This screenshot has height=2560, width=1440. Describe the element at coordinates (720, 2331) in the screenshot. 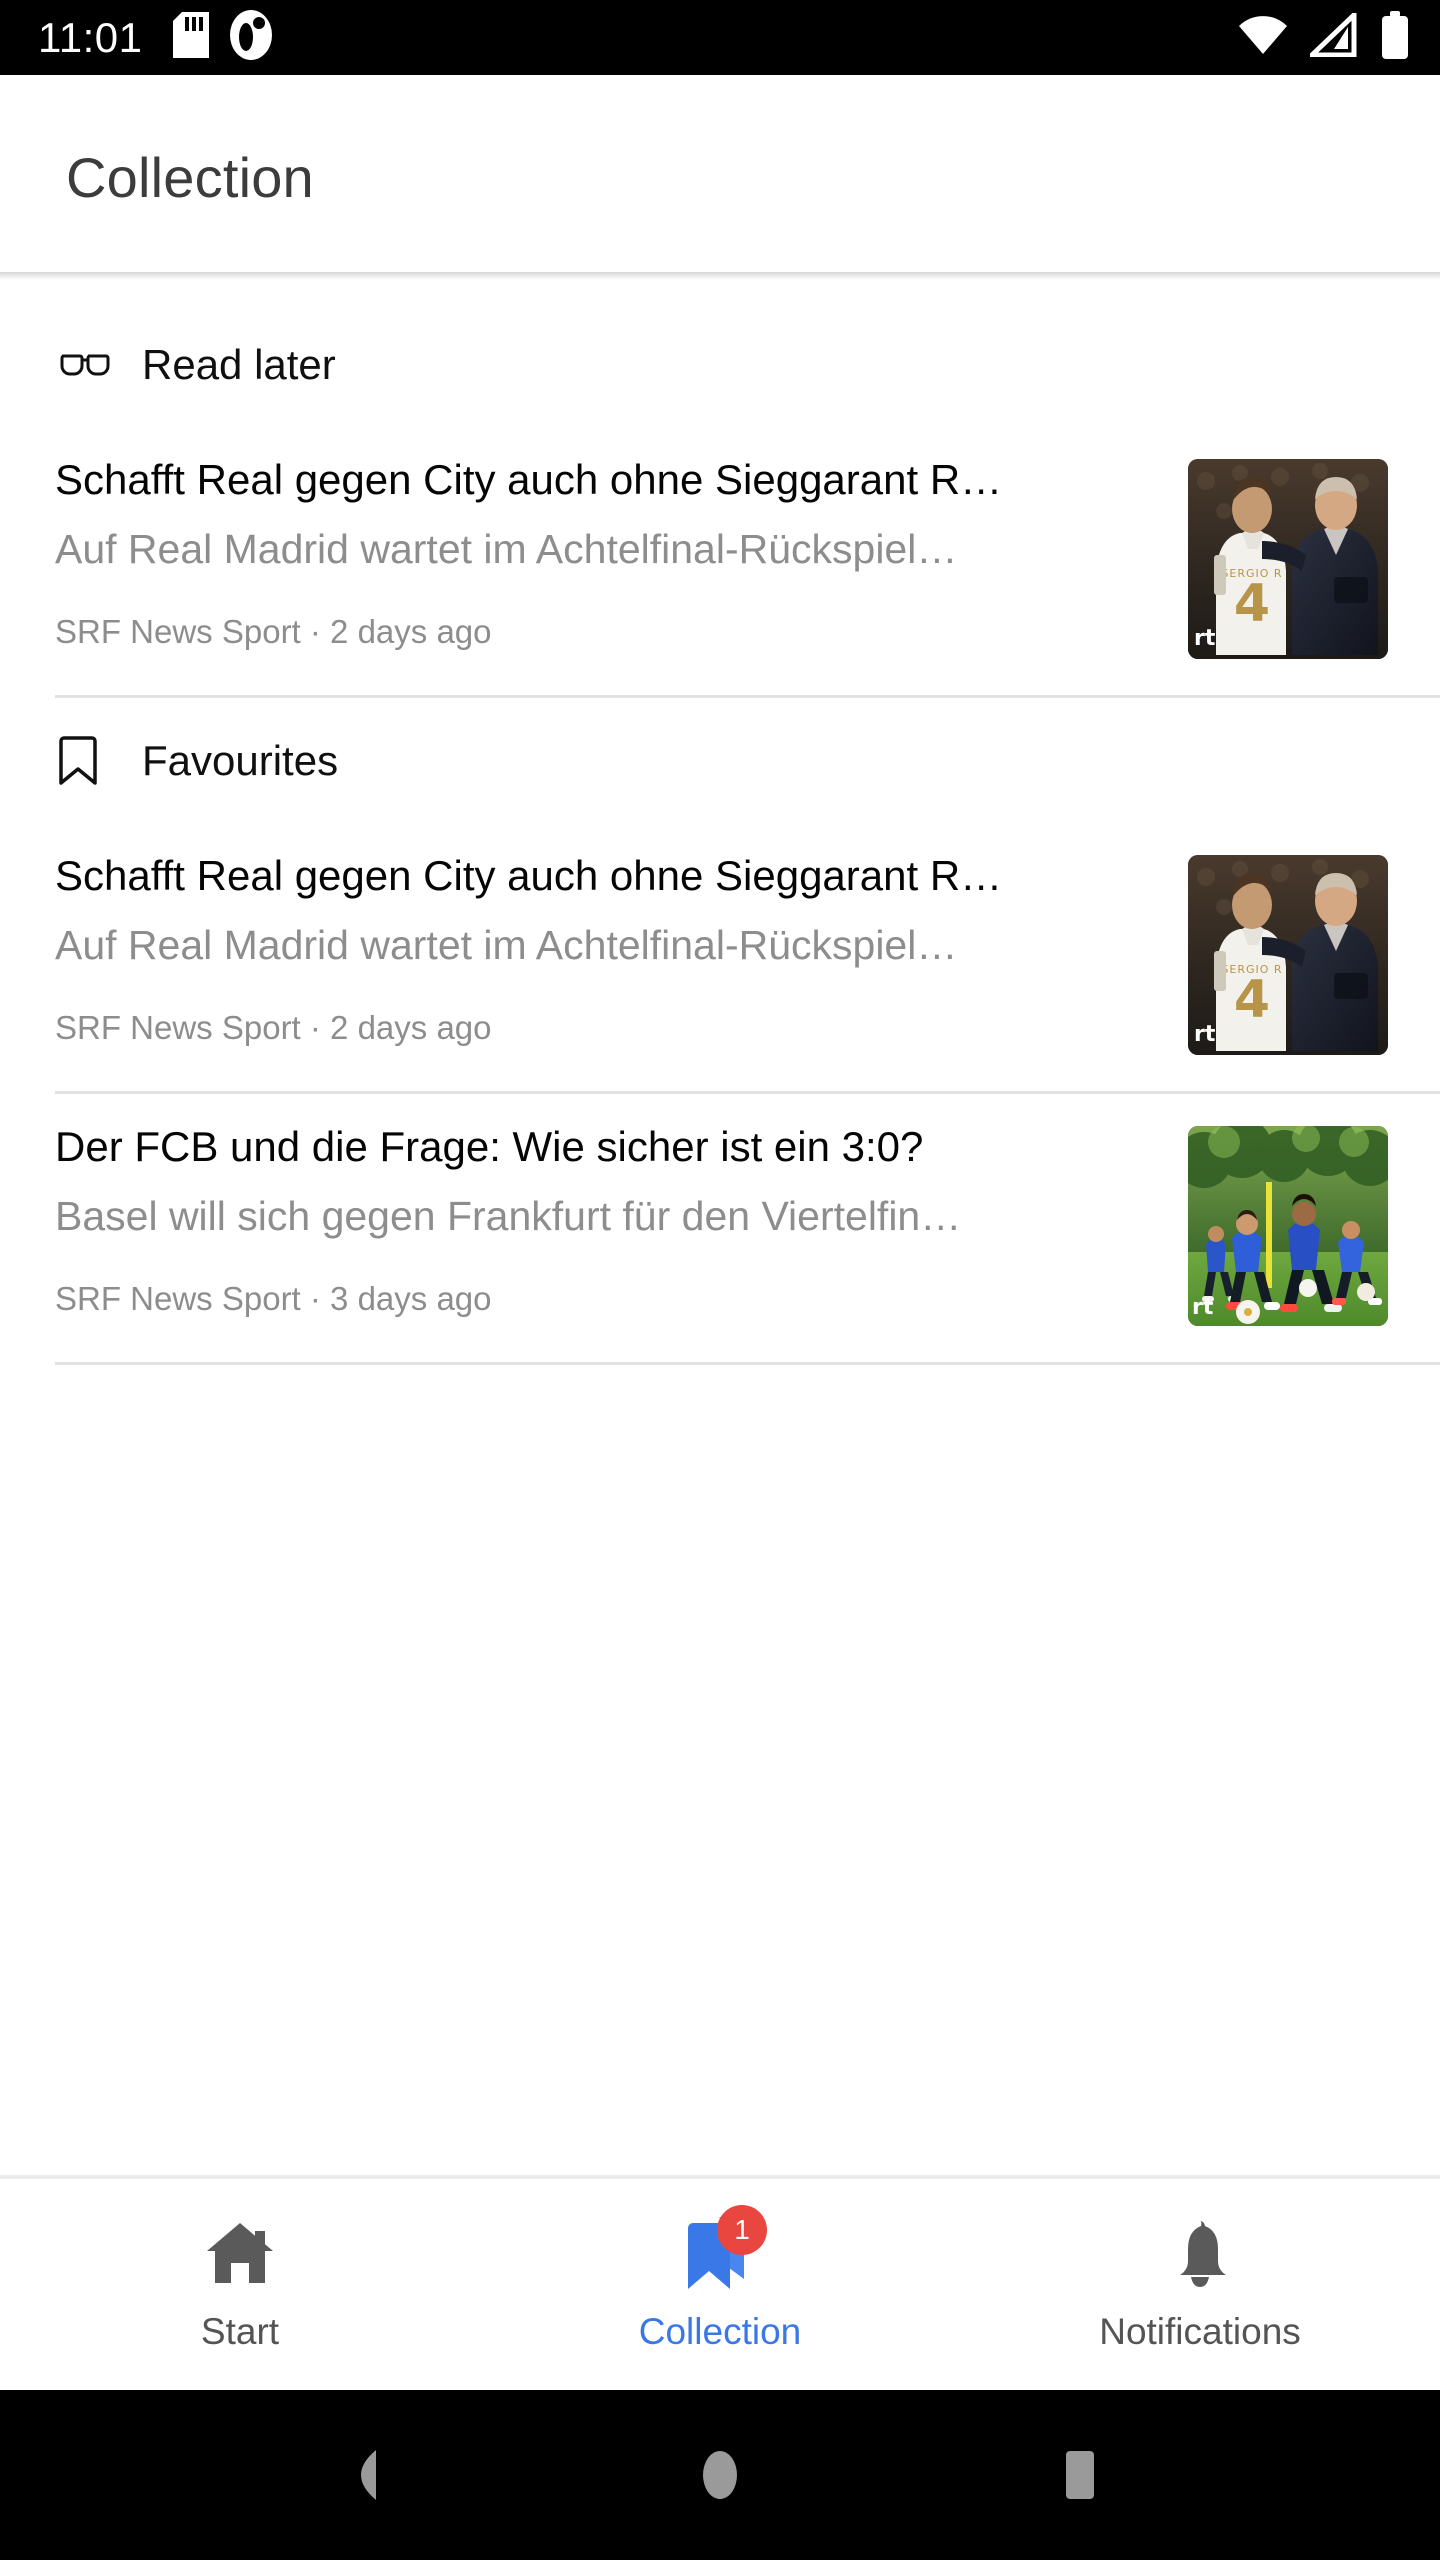

I see `nav-label: Collection` at that location.